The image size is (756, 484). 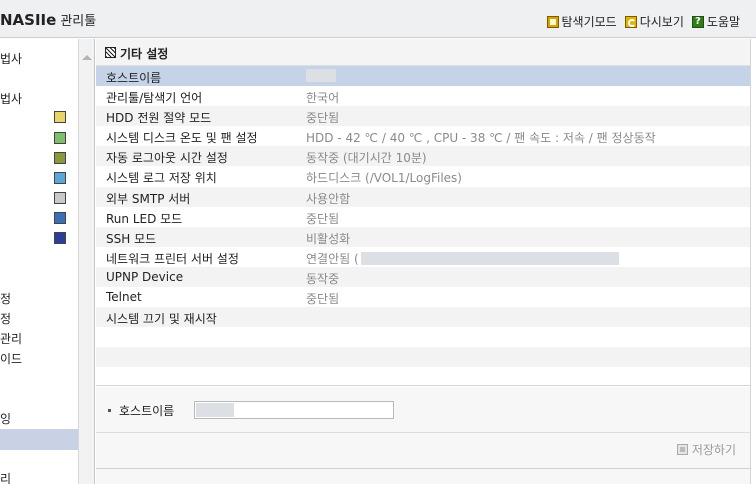 What do you see at coordinates (28, 20) in the screenshot?
I see `app-name: NASIIe` at bounding box center [28, 20].